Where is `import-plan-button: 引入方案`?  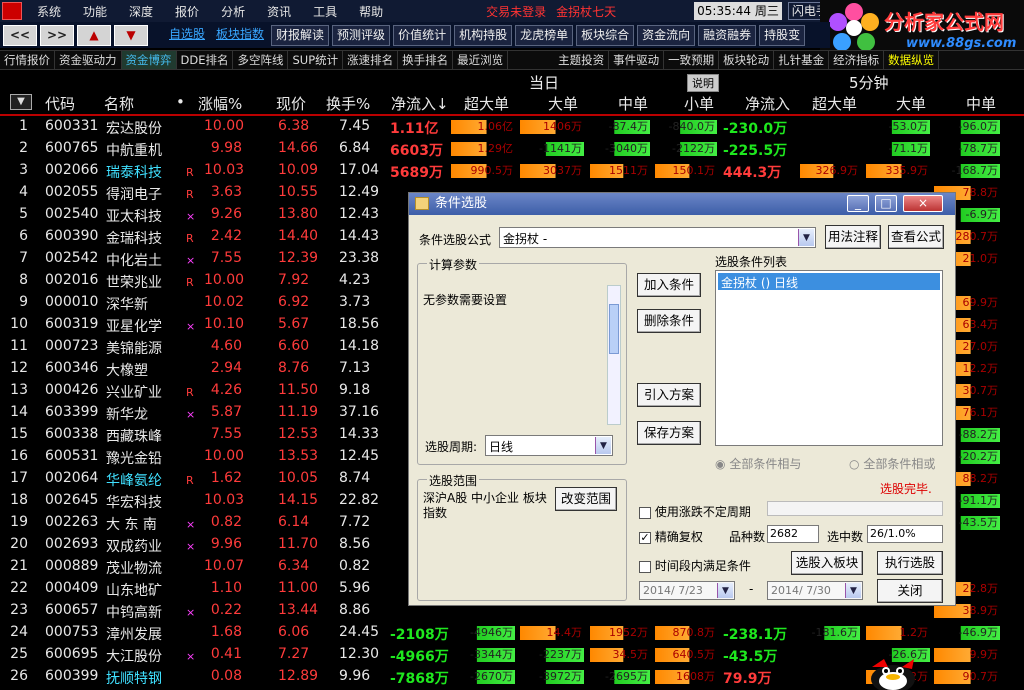 import-plan-button: 引入方案 is located at coordinates (669, 395).